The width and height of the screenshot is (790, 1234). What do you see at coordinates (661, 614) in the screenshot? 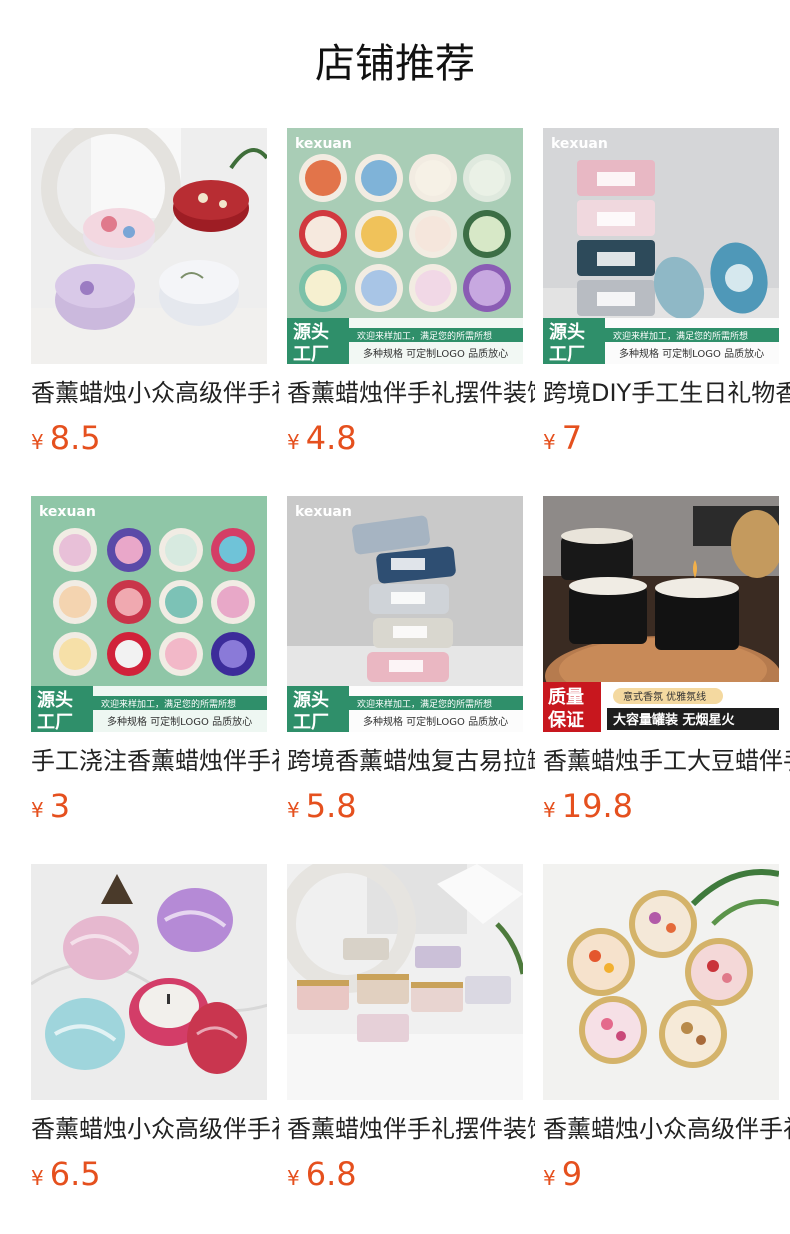
I see `product-image: 质量 保证 意式香氛 优雅氛线 大容量罐装 无烟星火` at bounding box center [661, 614].